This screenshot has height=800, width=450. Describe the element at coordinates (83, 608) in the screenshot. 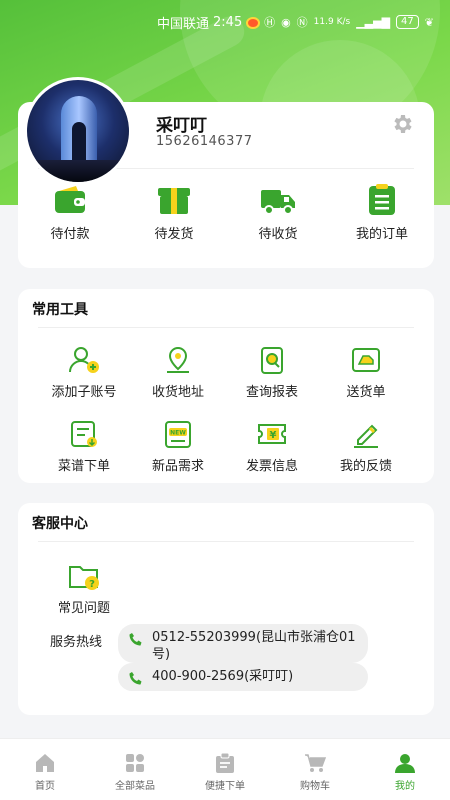

I see `faq-label: 常见问题` at that location.